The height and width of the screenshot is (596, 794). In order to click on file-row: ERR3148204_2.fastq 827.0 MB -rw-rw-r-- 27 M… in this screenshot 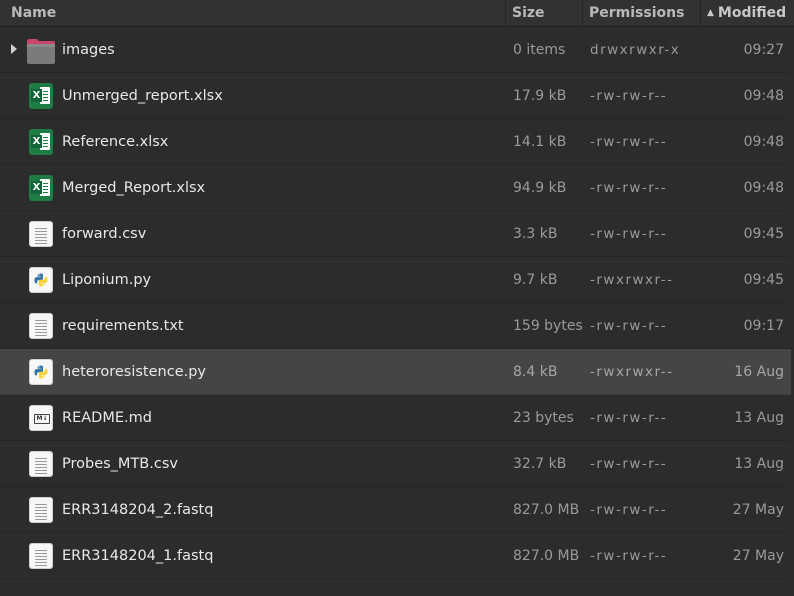, I will do `click(397, 510)`.